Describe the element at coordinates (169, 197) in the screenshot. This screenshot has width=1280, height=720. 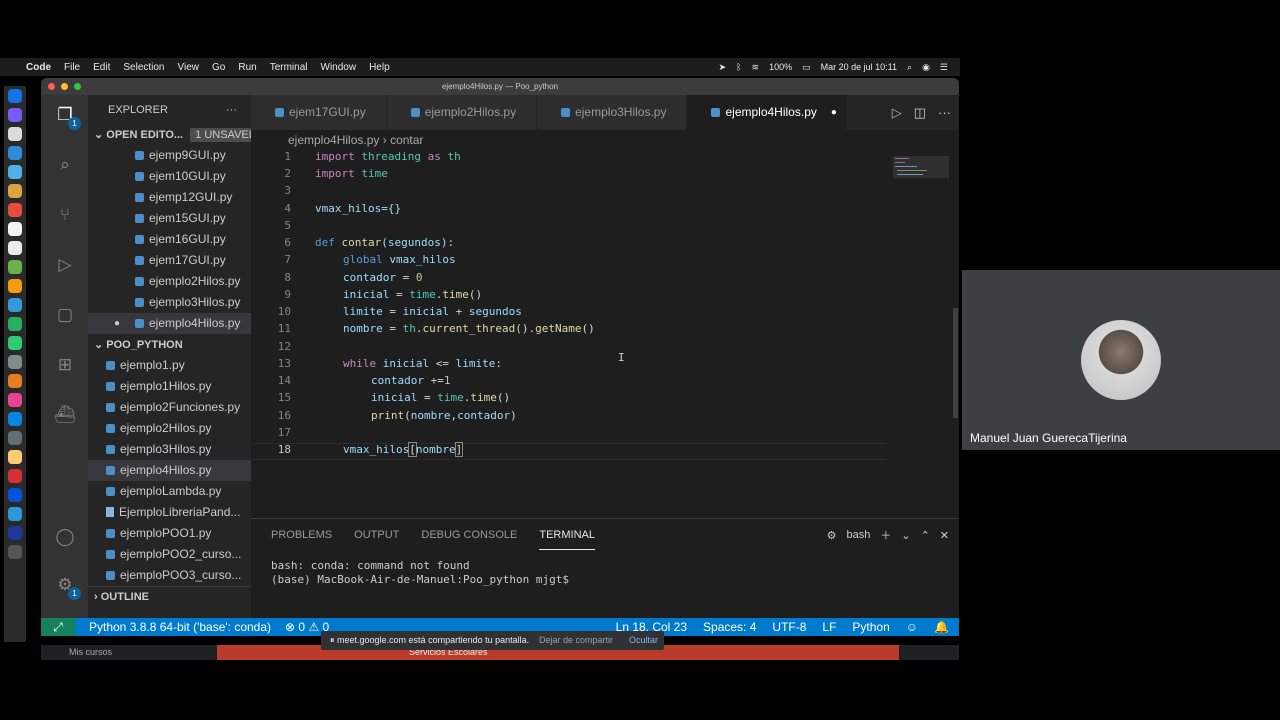
I see `open-editor-item: ejemp12GUI.py` at that location.